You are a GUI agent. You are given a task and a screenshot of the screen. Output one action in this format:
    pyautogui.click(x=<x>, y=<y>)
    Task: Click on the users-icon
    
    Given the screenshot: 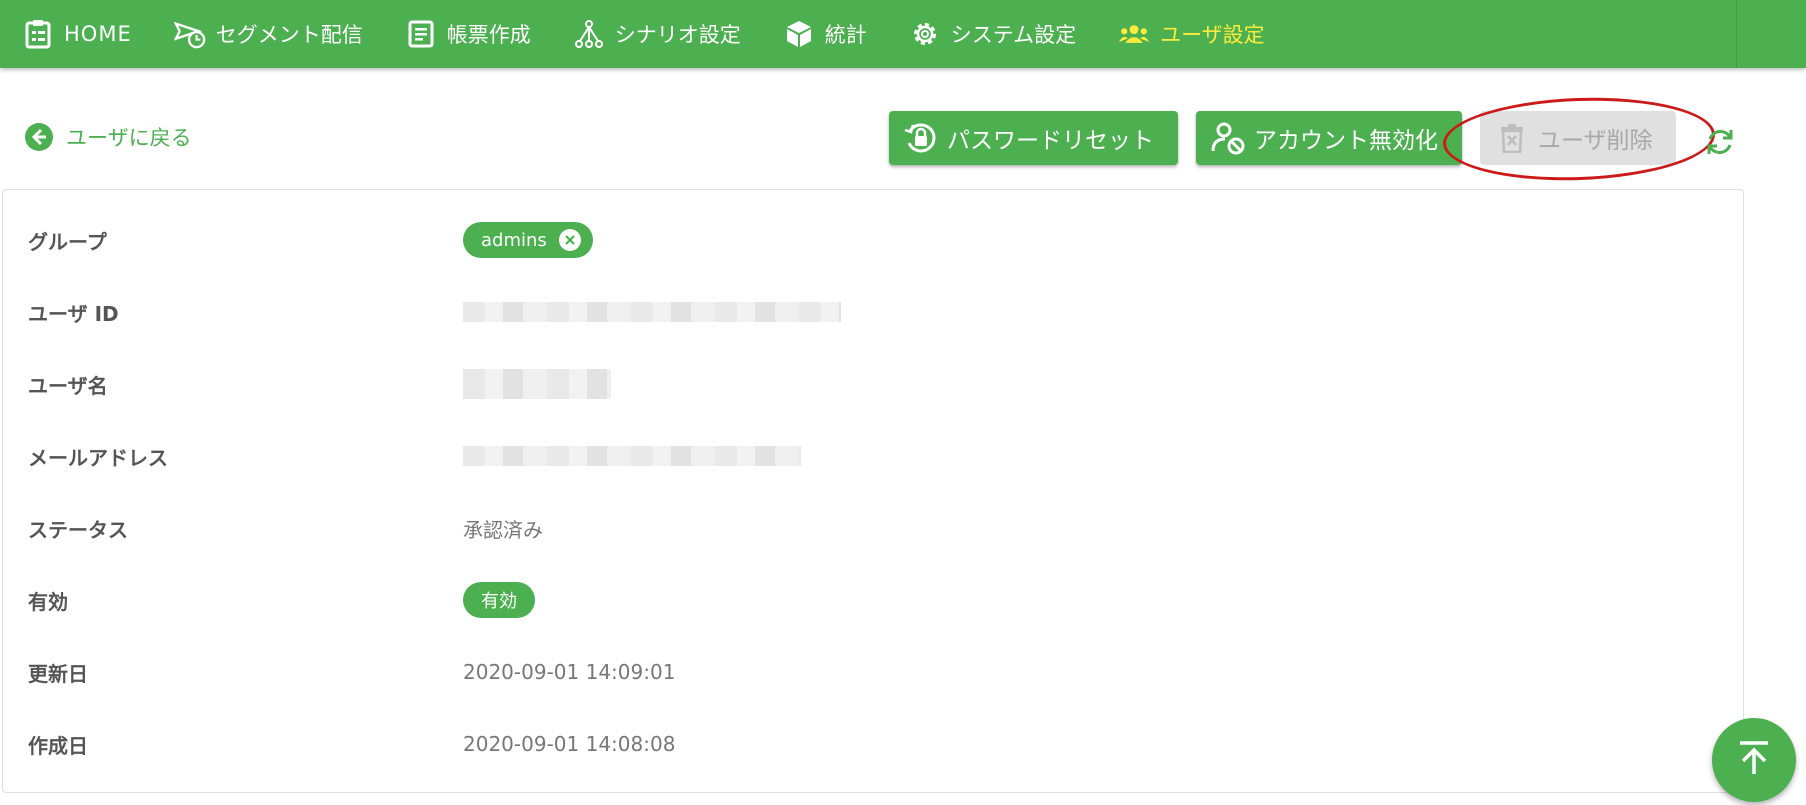 What is the action you would take?
    pyautogui.click(x=1134, y=34)
    